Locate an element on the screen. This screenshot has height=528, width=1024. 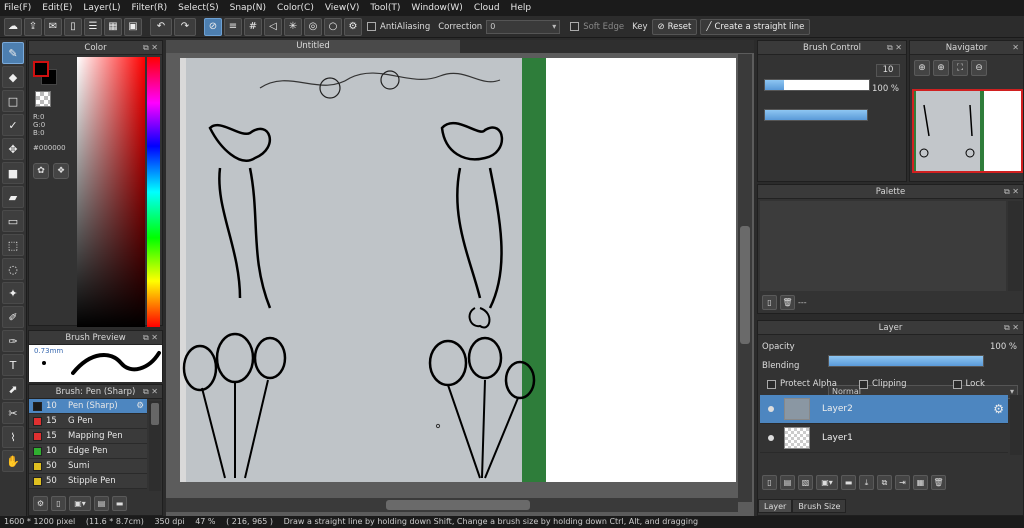
brush-item: 50 Stipple Pen is located at coordinates (88, 481).